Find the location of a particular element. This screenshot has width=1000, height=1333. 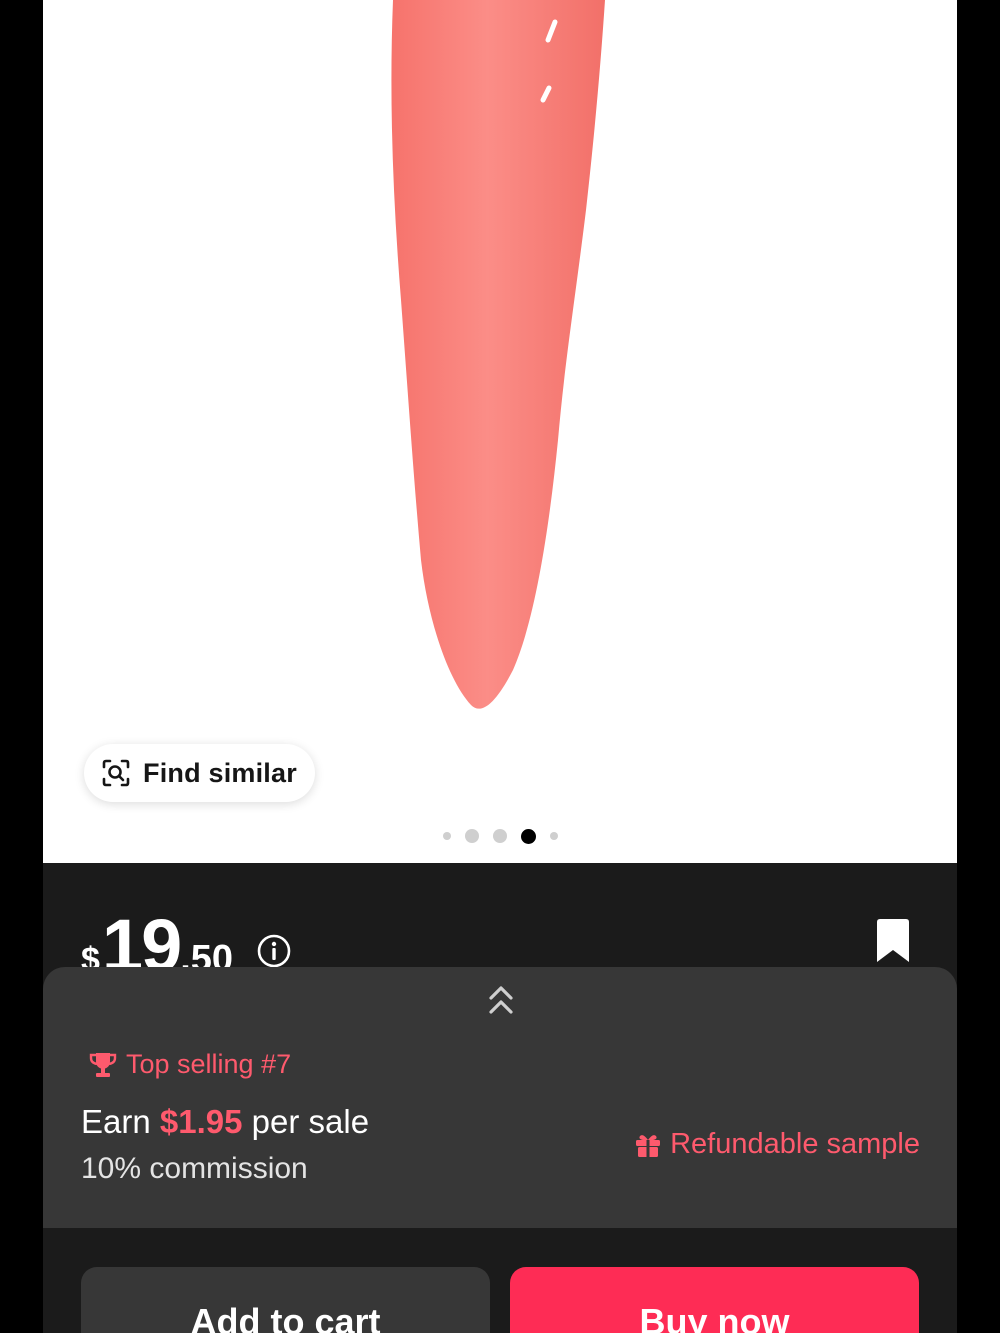

bookmark-icon is located at coordinates (893, 941).